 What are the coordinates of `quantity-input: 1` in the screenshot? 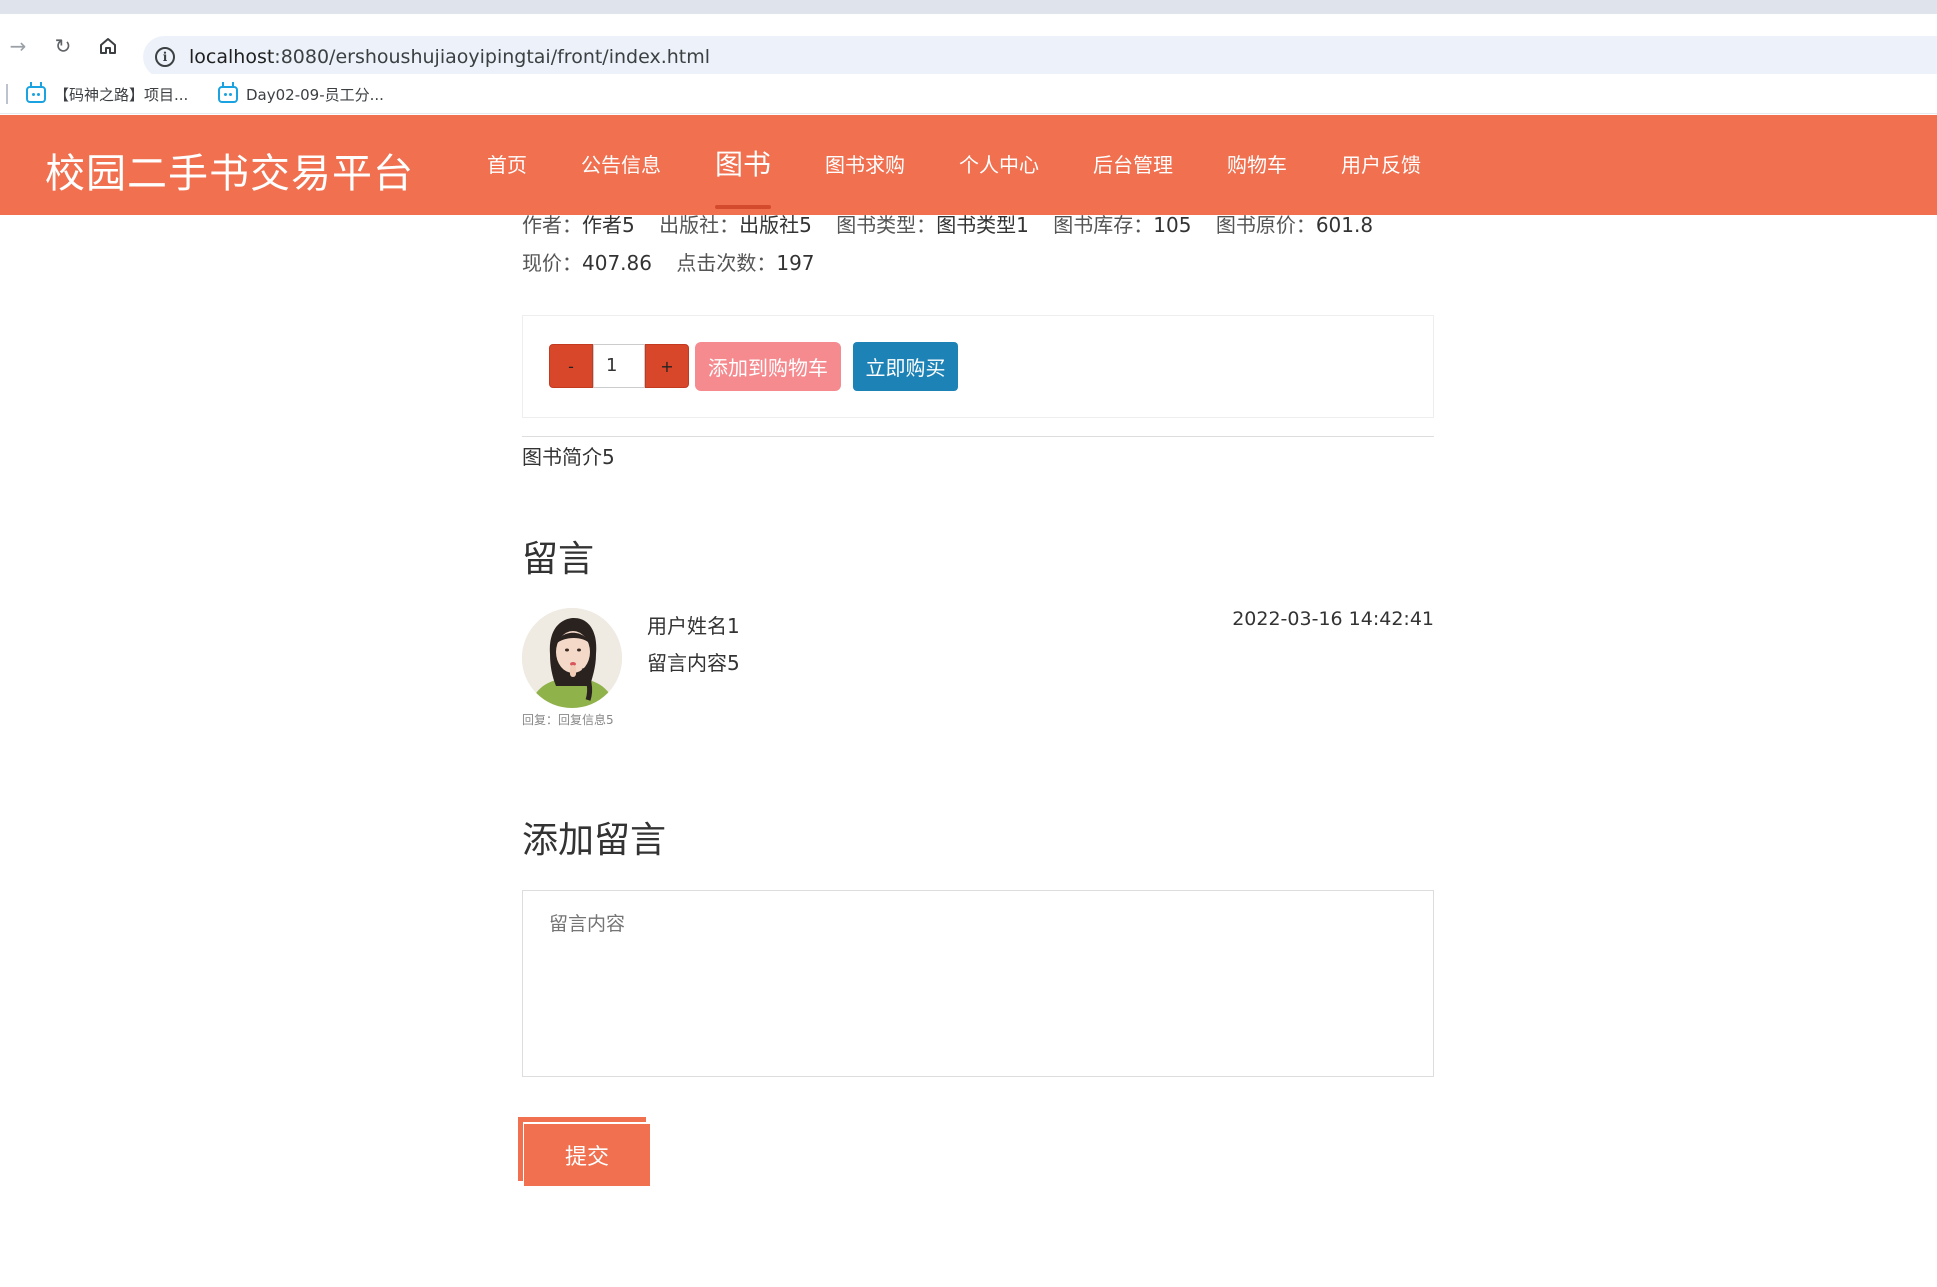 It's located at (619, 366).